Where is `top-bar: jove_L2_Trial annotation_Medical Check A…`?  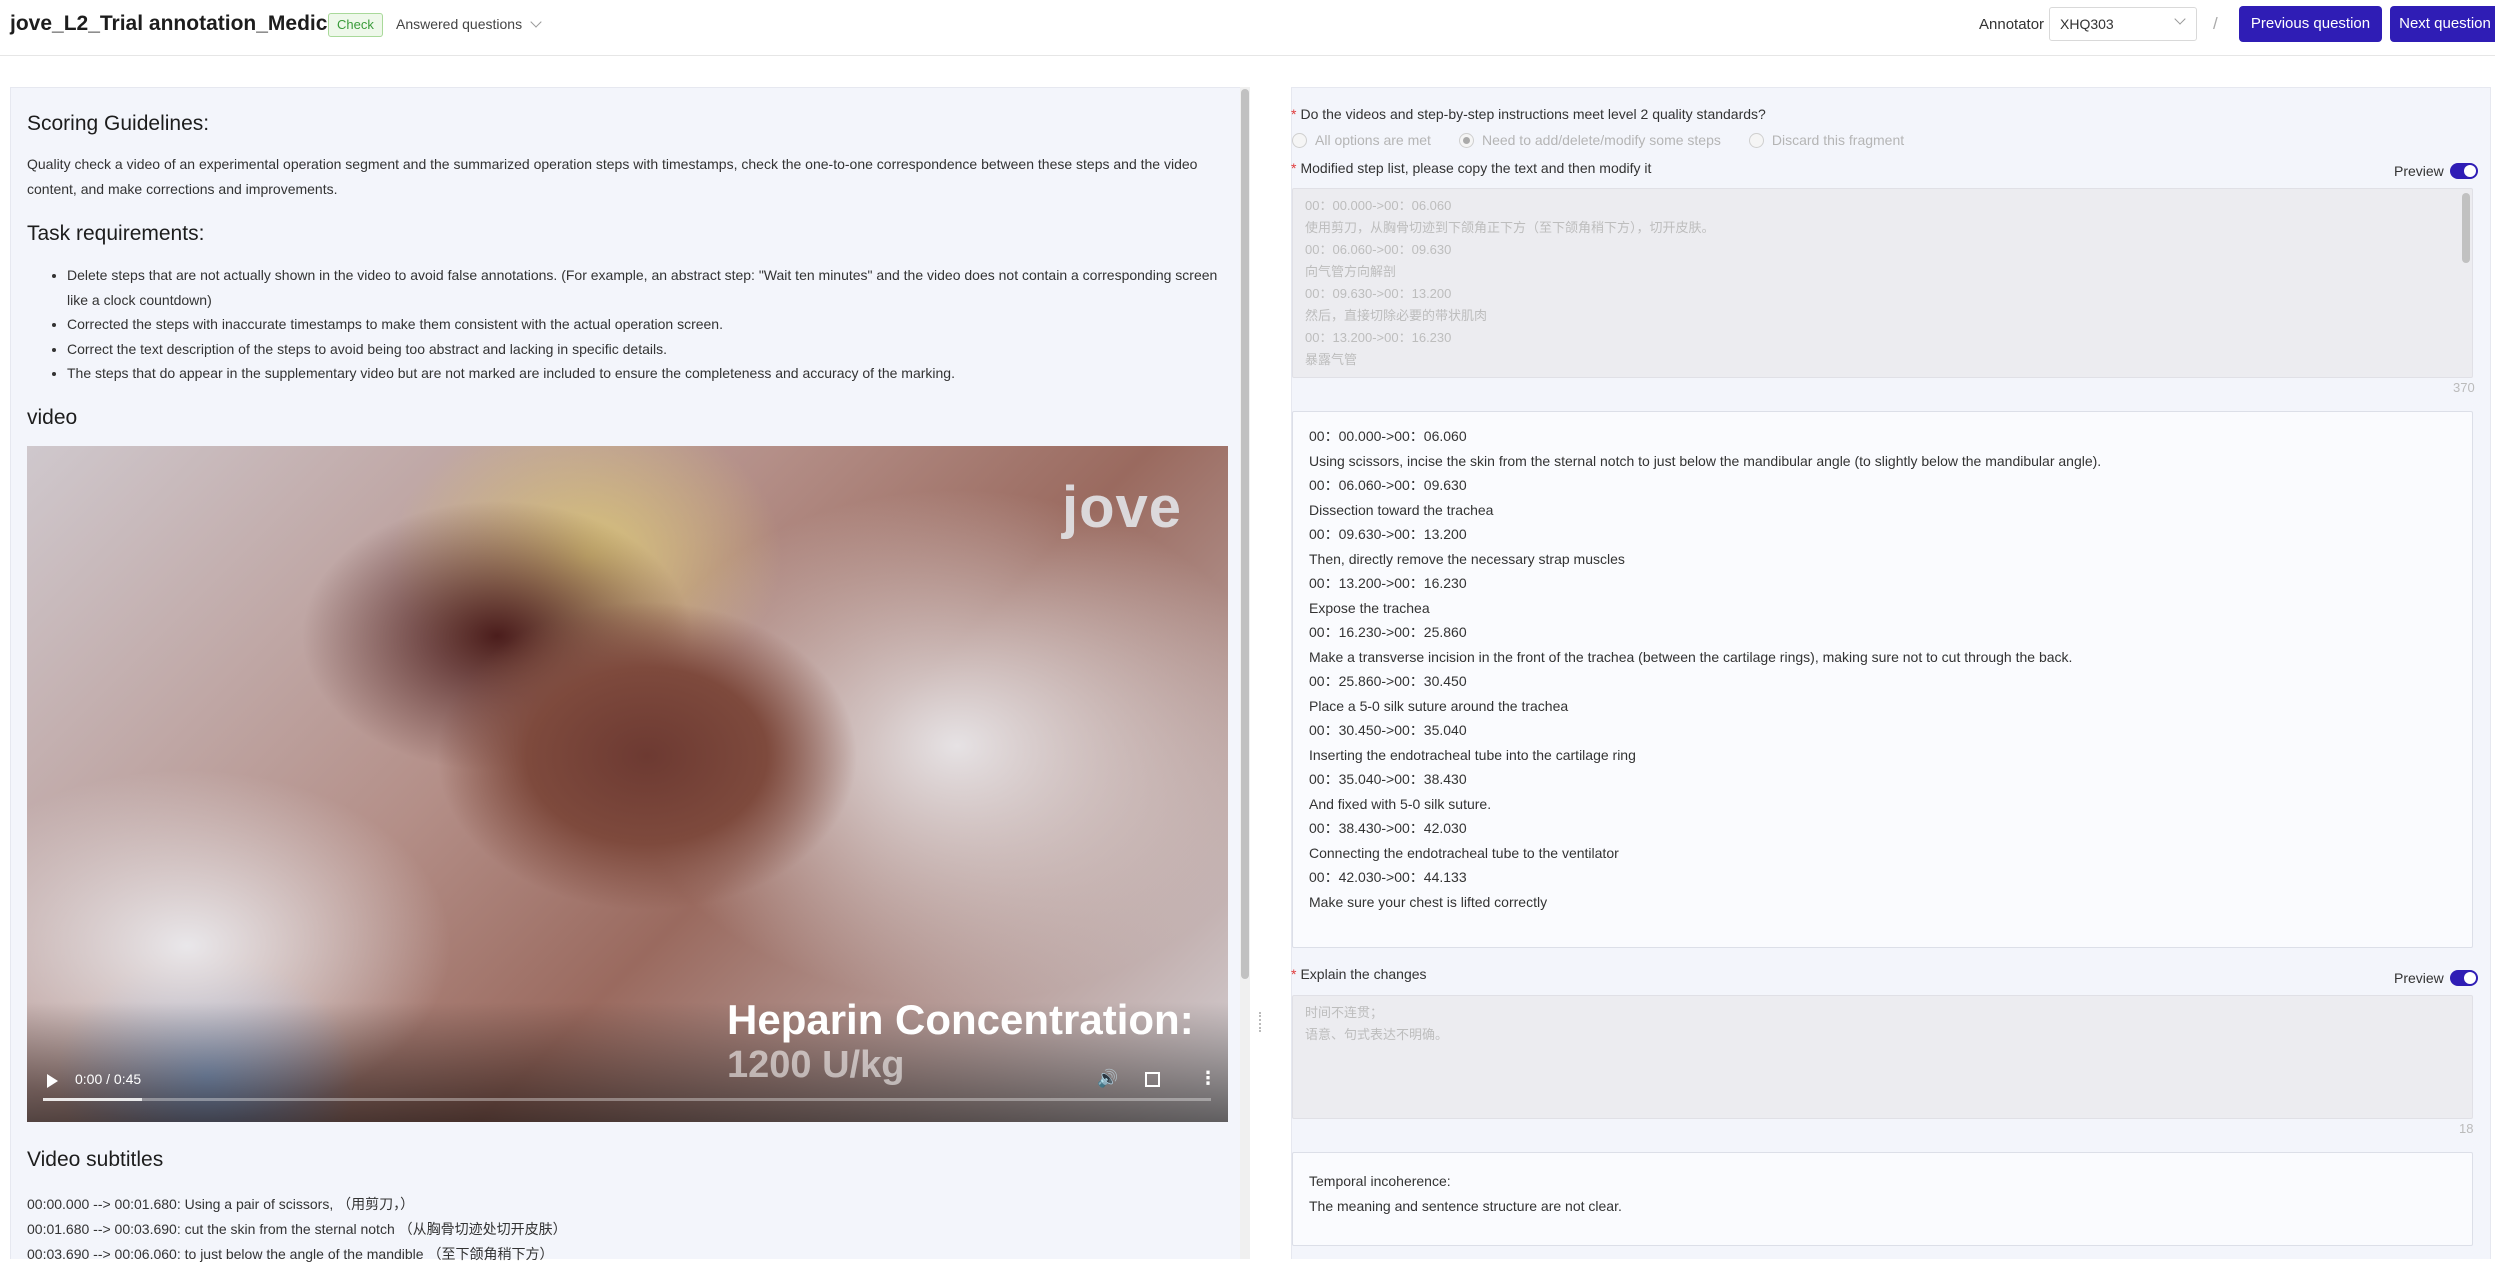
top-bar: jove_L2_Trial annotation_Medical Check A… is located at coordinates (1247, 28).